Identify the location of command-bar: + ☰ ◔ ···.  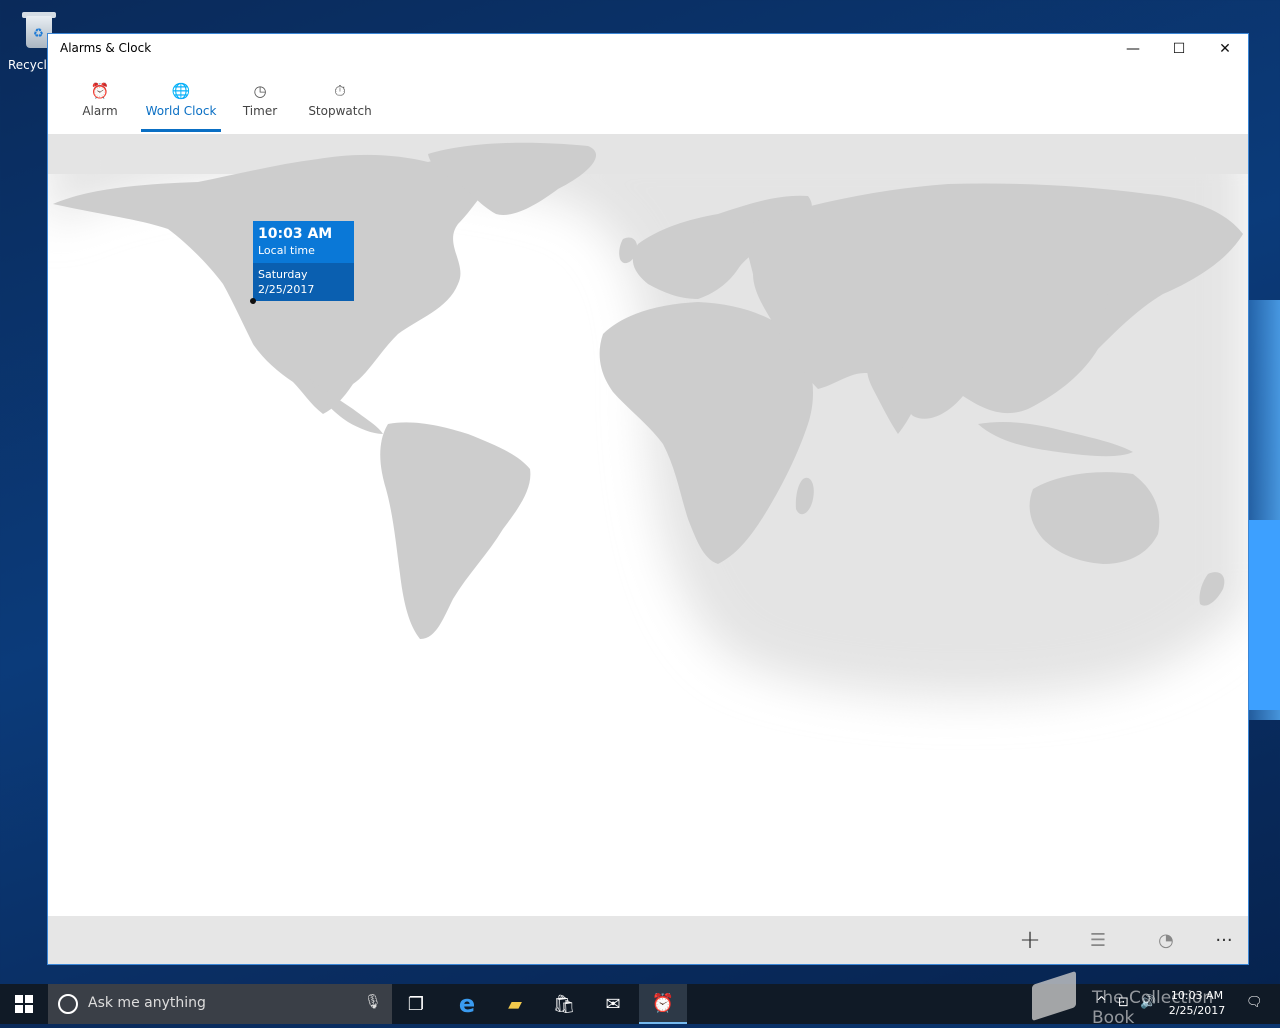
(648, 940).